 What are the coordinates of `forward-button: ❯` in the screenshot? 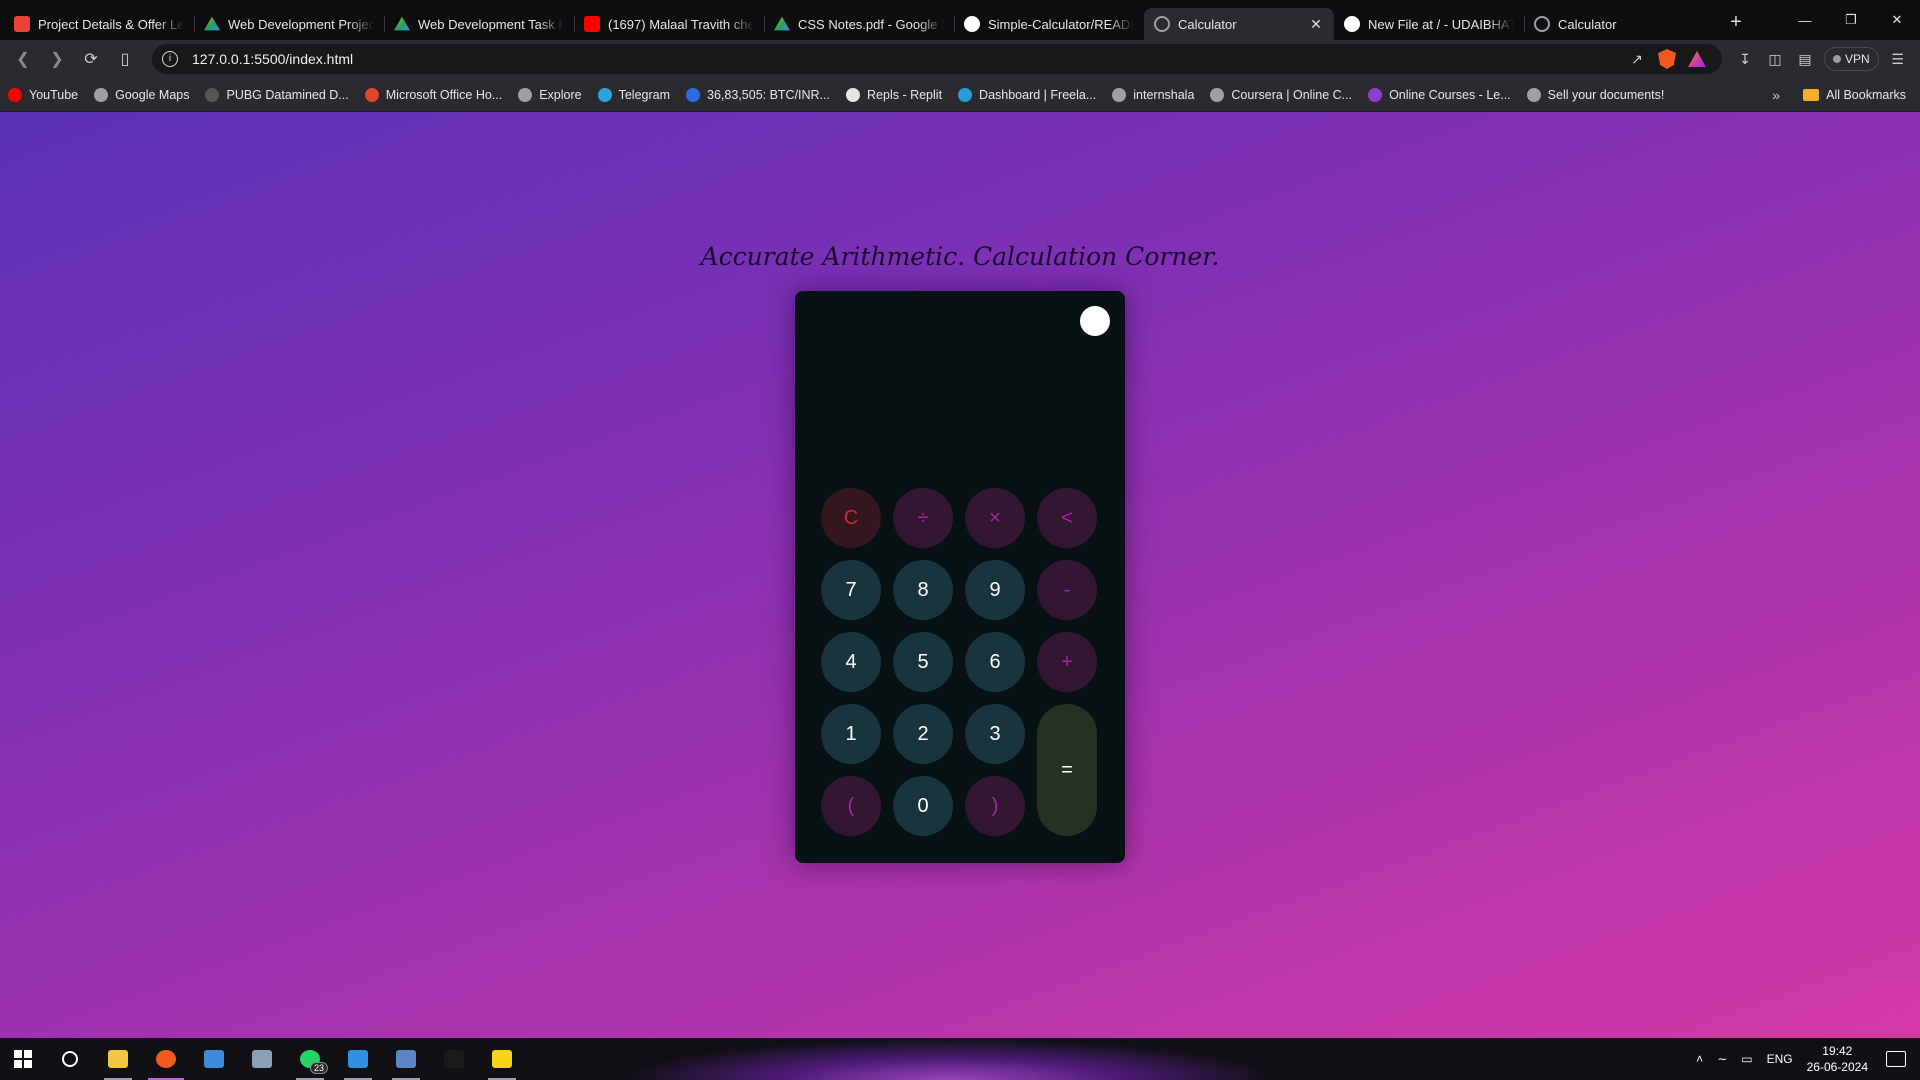 It's located at (57, 59).